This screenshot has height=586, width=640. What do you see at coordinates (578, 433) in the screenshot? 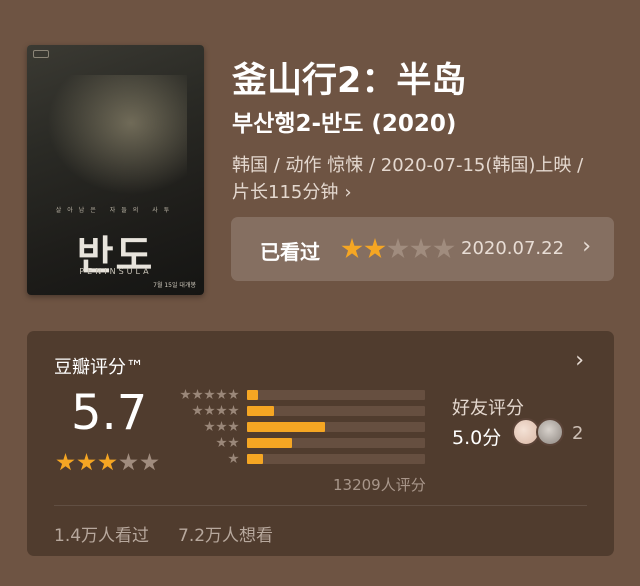
I see `friends-count: 2` at bounding box center [578, 433].